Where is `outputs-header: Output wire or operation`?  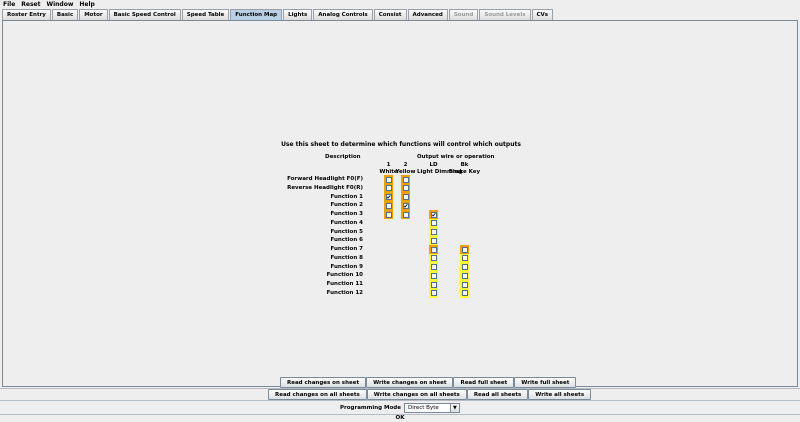 outputs-header: Output wire or operation is located at coordinates (456, 157).